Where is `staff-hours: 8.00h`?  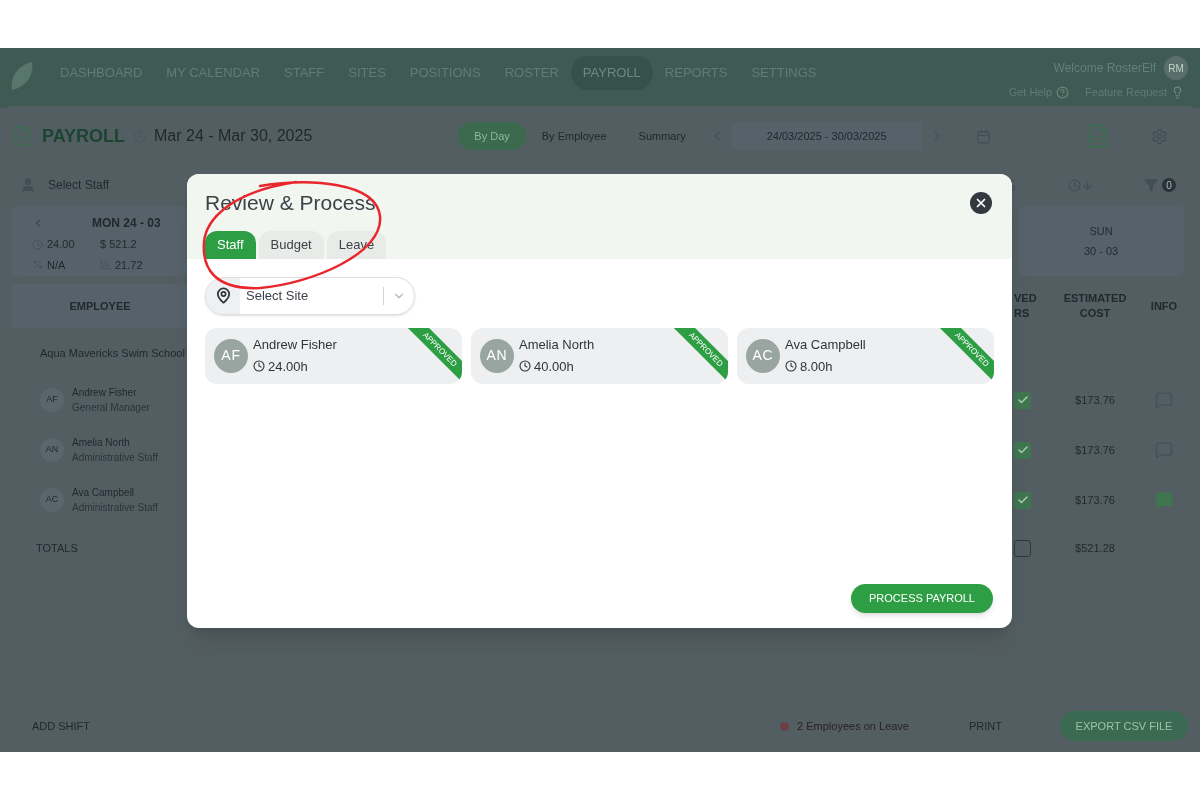
staff-hours: 8.00h is located at coordinates (816, 366).